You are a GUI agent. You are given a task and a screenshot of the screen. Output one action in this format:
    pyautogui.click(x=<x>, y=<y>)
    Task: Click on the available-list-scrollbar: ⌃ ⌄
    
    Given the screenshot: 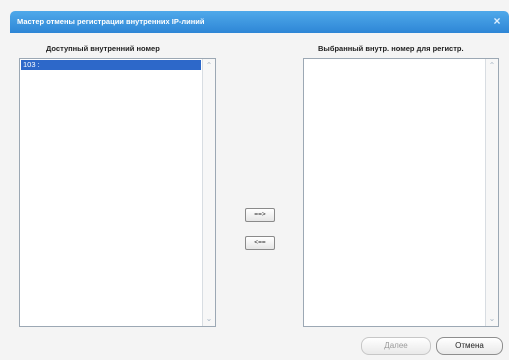 What is the action you would take?
    pyautogui.click(x=208, y=192)
    